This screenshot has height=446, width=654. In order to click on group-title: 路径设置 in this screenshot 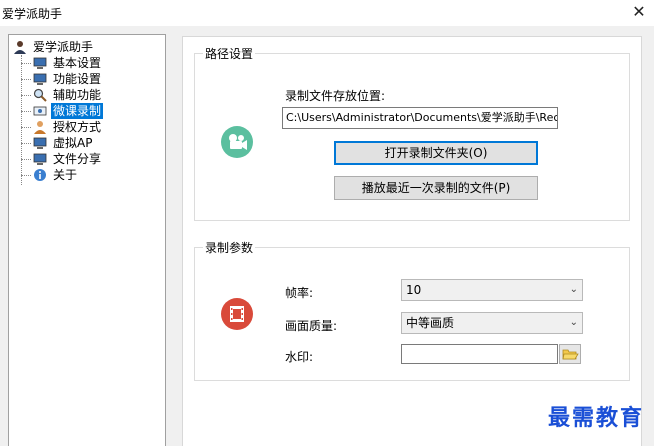, I will do `click(229, 53)`.